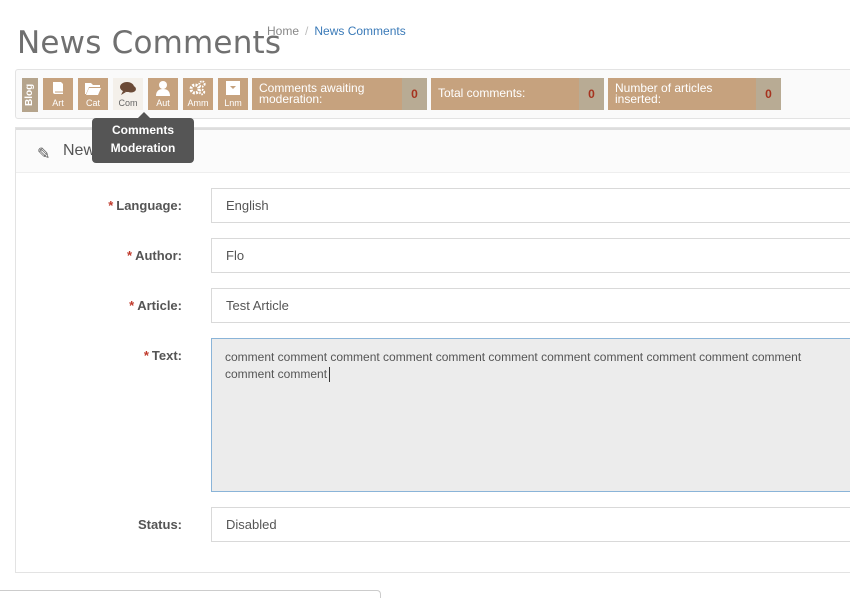  I want to click on stat-articles-label: Number of articles inserted:, so click(664, 93).